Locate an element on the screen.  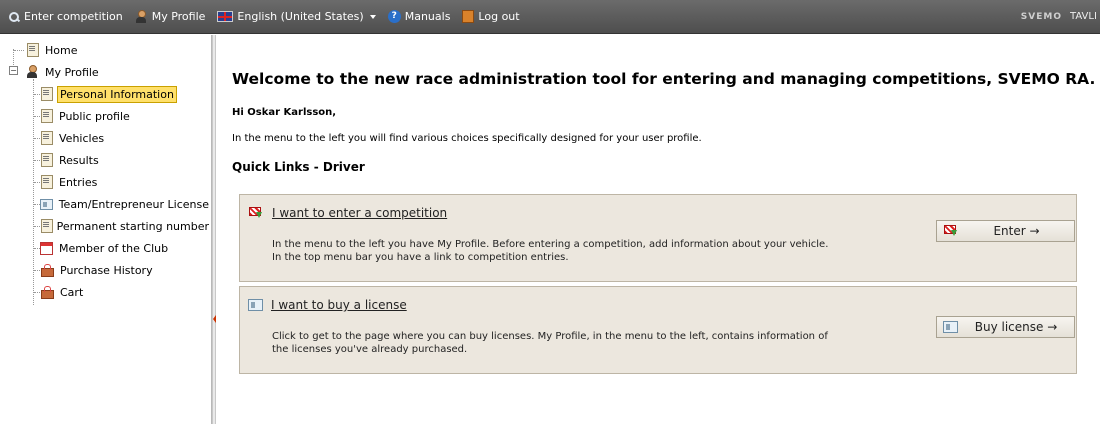
tree-item-label: Purchase History is located at coordinates (106, 270).